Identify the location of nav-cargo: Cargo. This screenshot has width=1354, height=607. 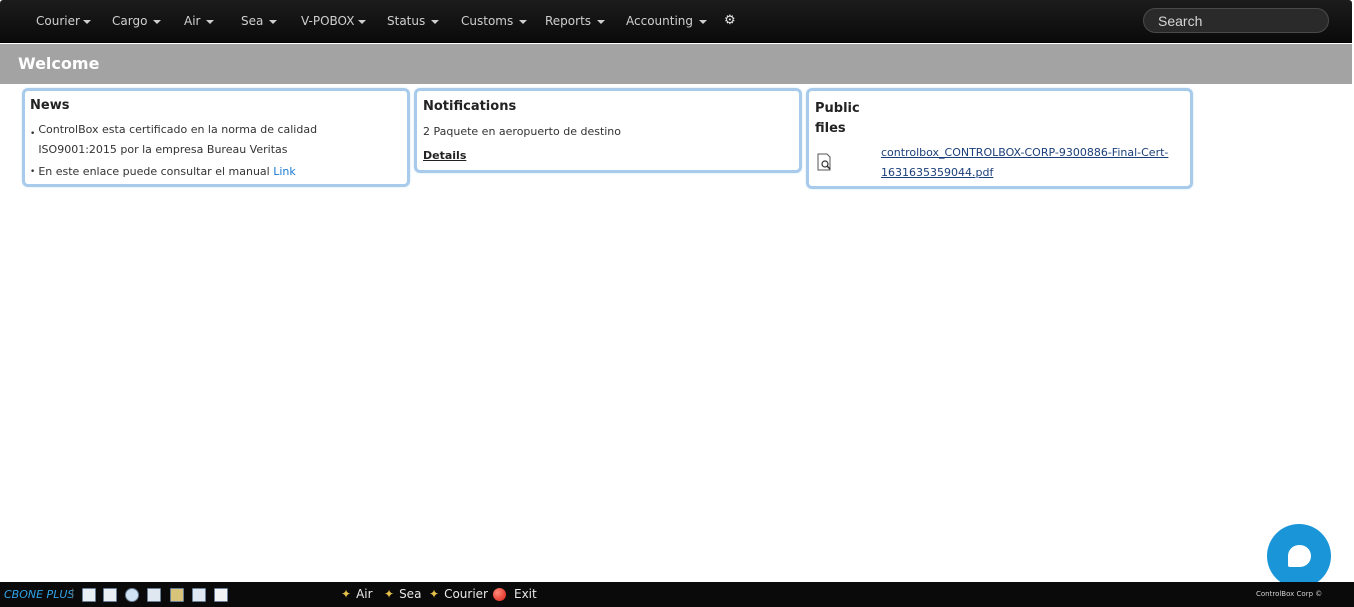
(137, 21).